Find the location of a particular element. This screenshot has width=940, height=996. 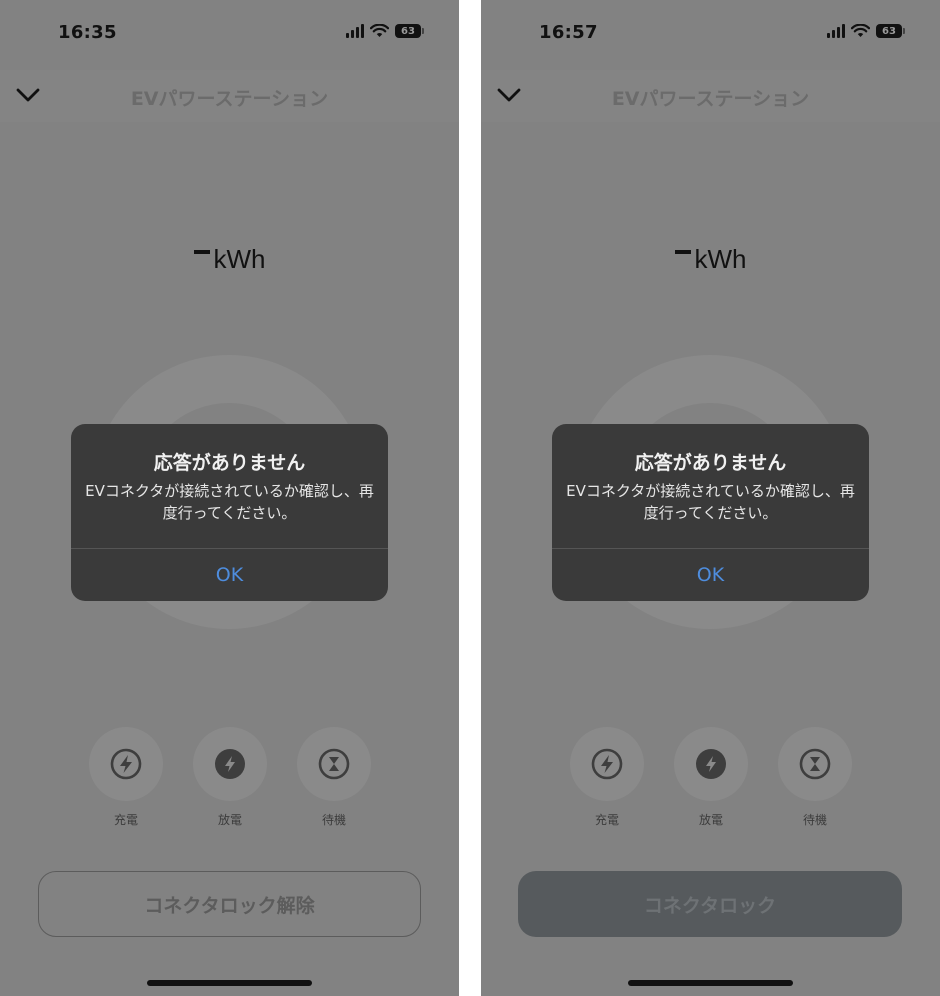

connector-lock-button: コネクタロック is located at coordinates (710, 904).